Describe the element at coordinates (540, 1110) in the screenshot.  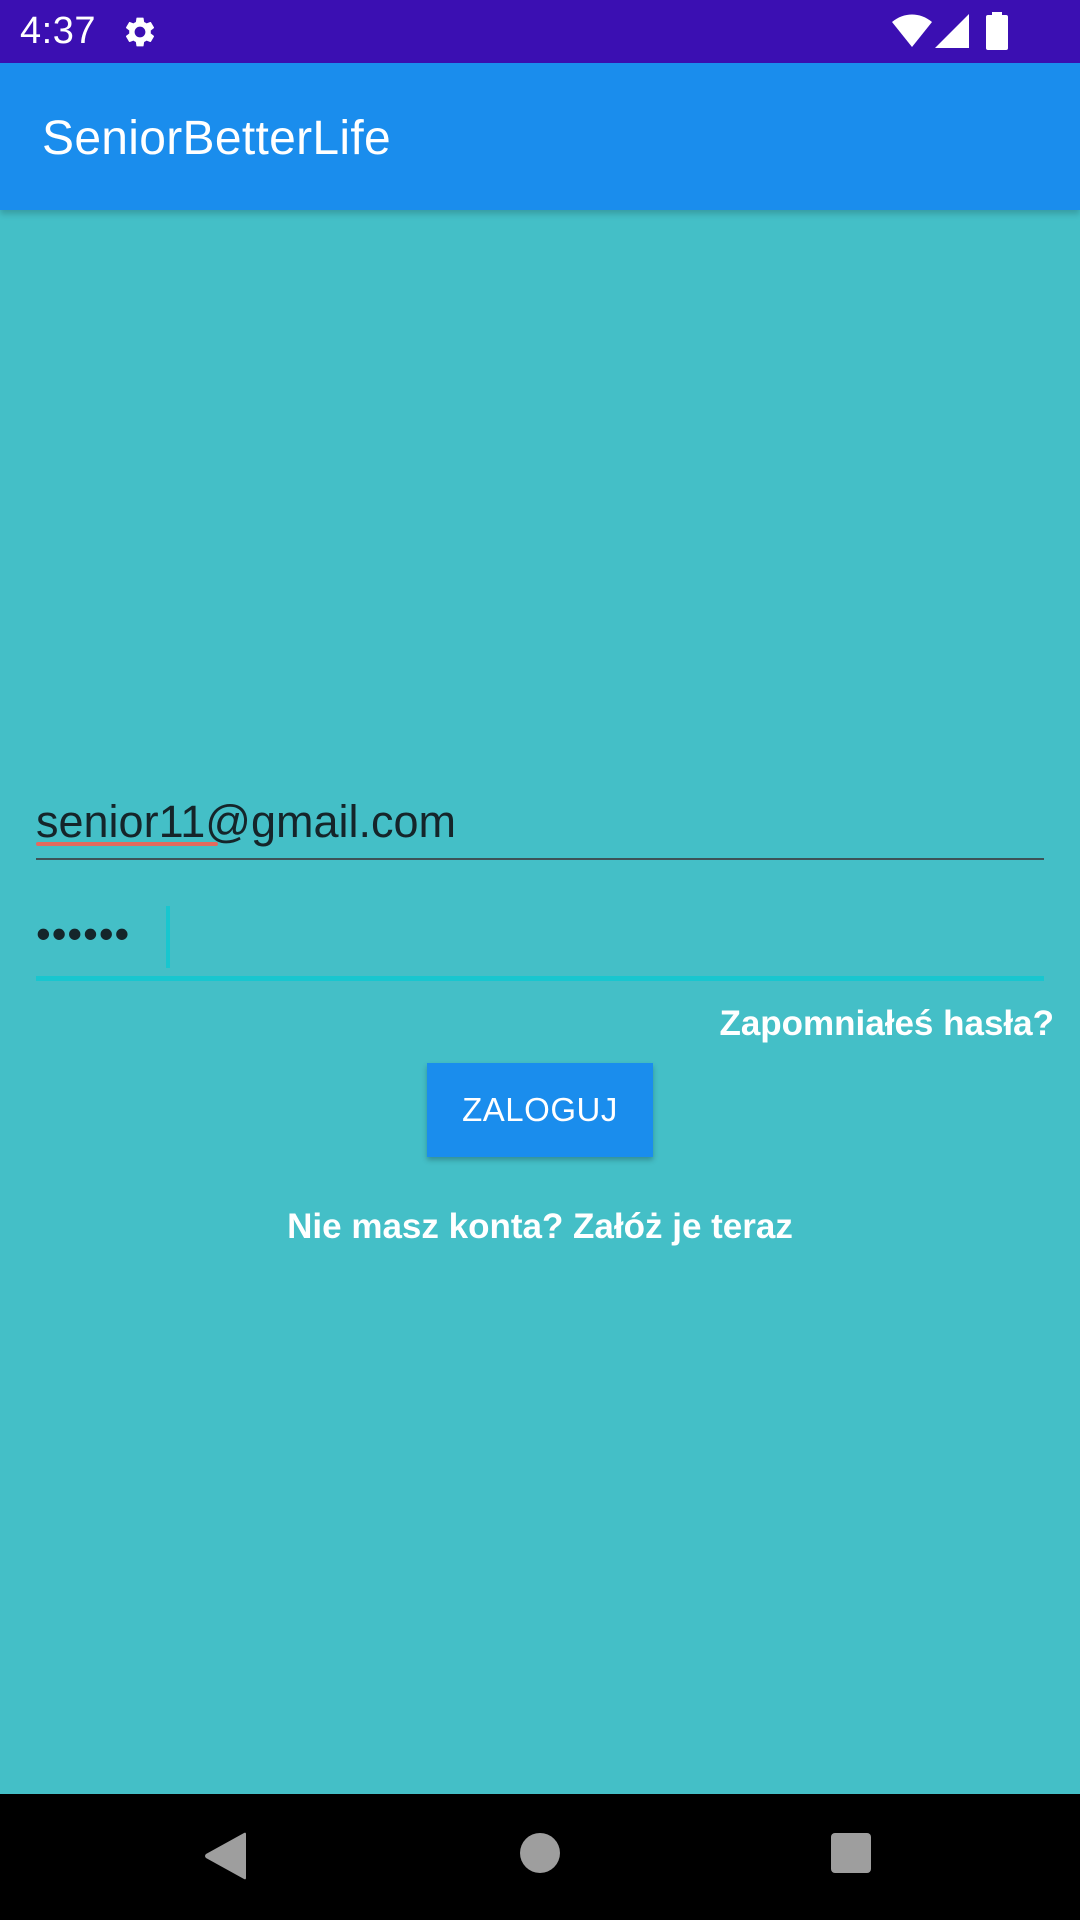
I see `login-button: ZALOGUJ` at that location.